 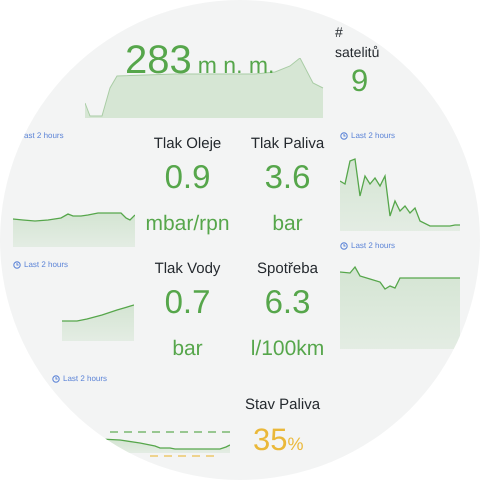 What do you see at coordinates (187, 302) in the screenshot?
I see `stat-value: 0.7` at bounding box center [187, 302].